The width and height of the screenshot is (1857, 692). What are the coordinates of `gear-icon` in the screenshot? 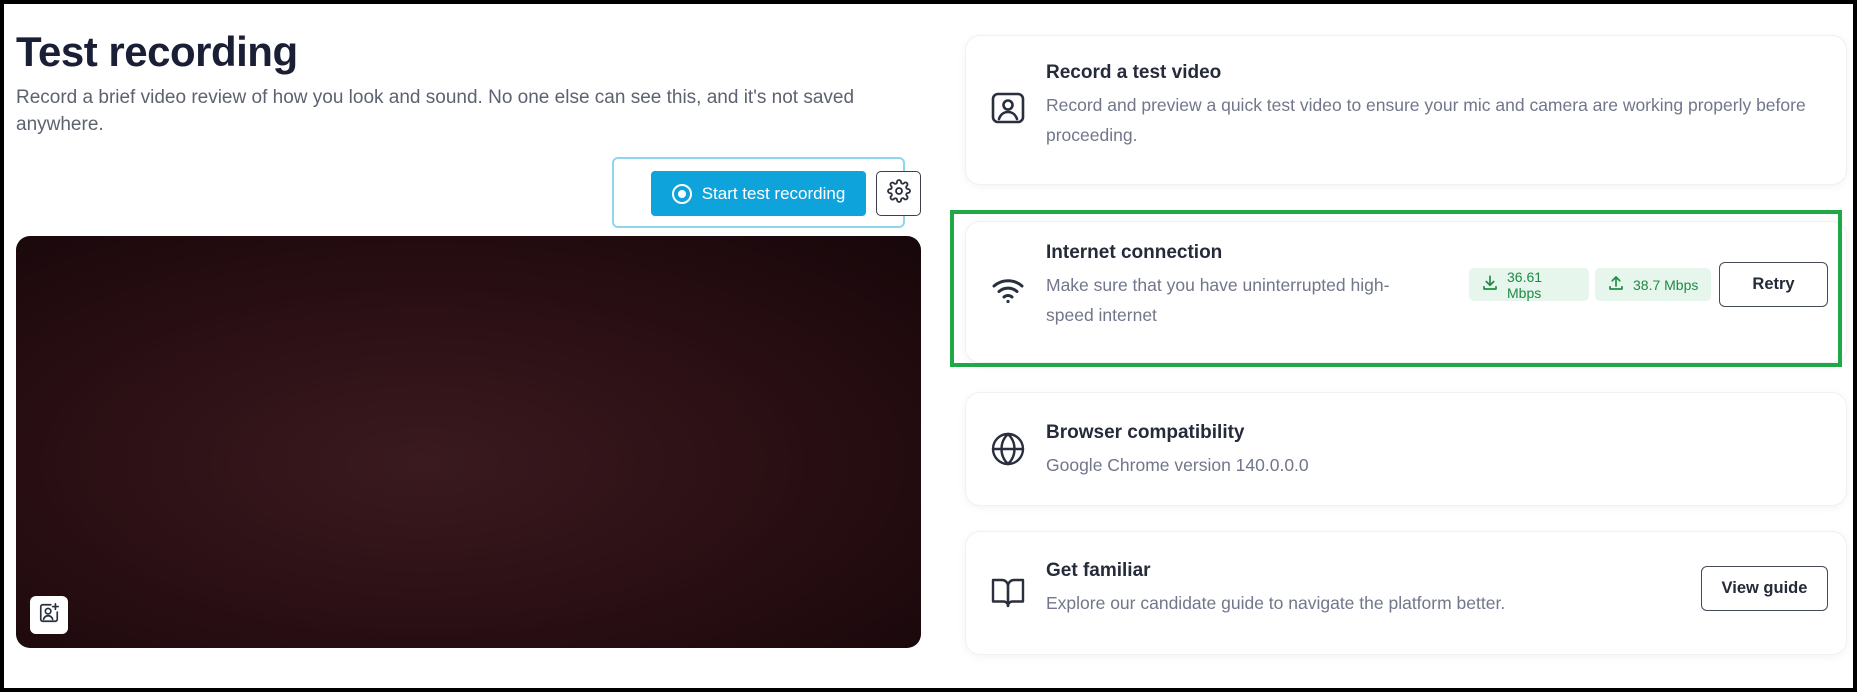 It's located at (898, 193).